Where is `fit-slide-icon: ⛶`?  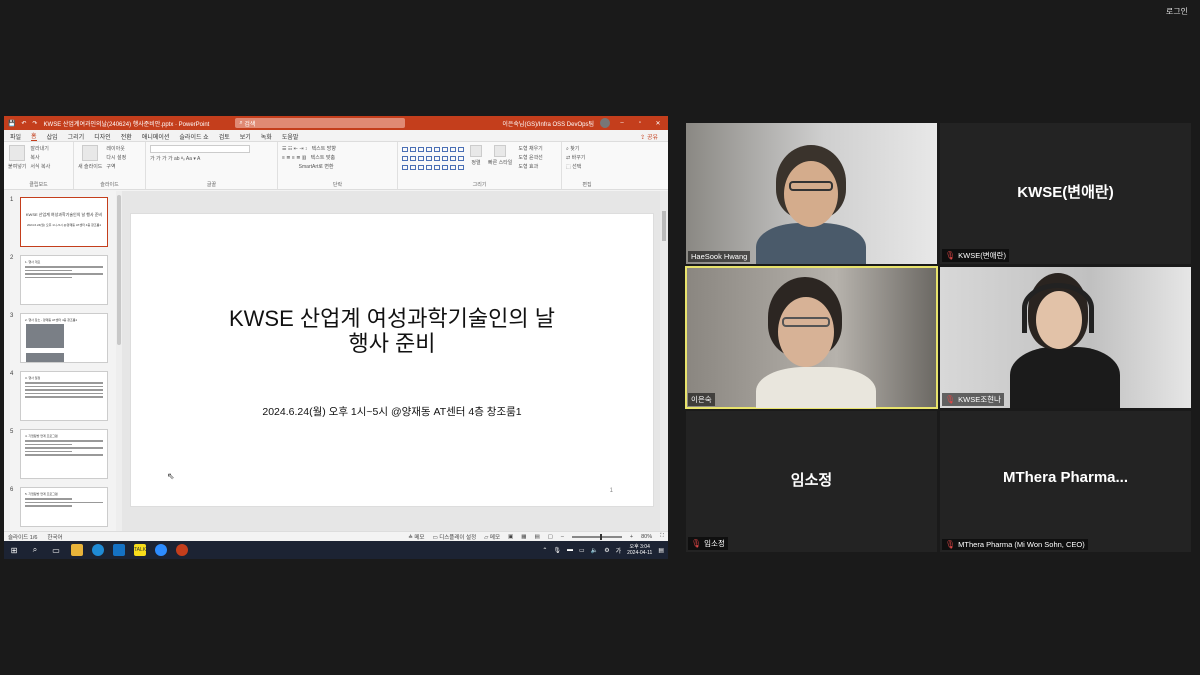
fit-slide-icon: ⛶ is located at coordinates (662, 536).